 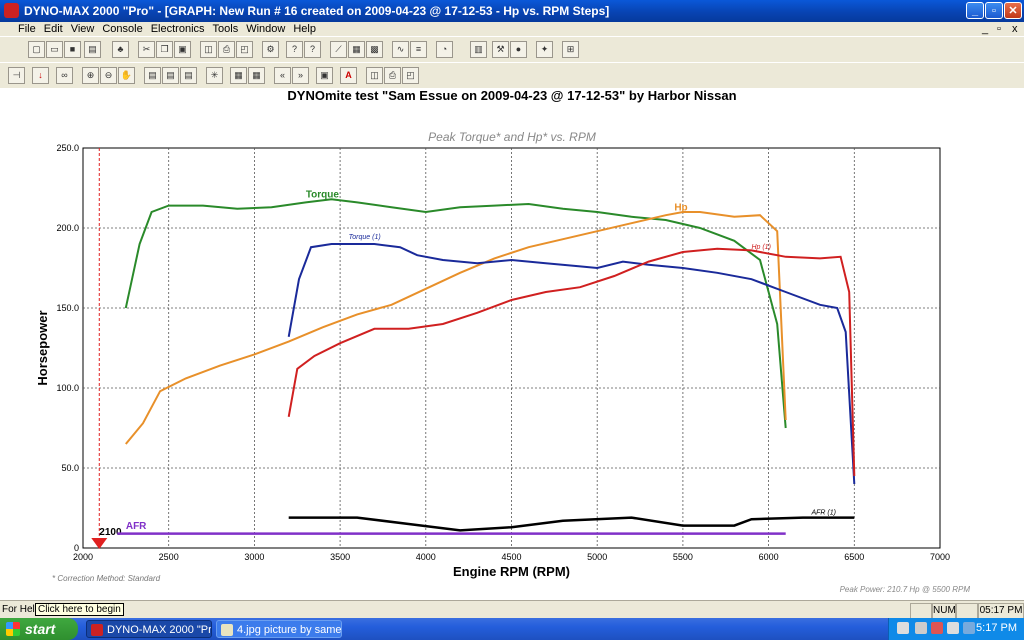 I want to click on hand-icon: ✋, so click(x=126, y=75).